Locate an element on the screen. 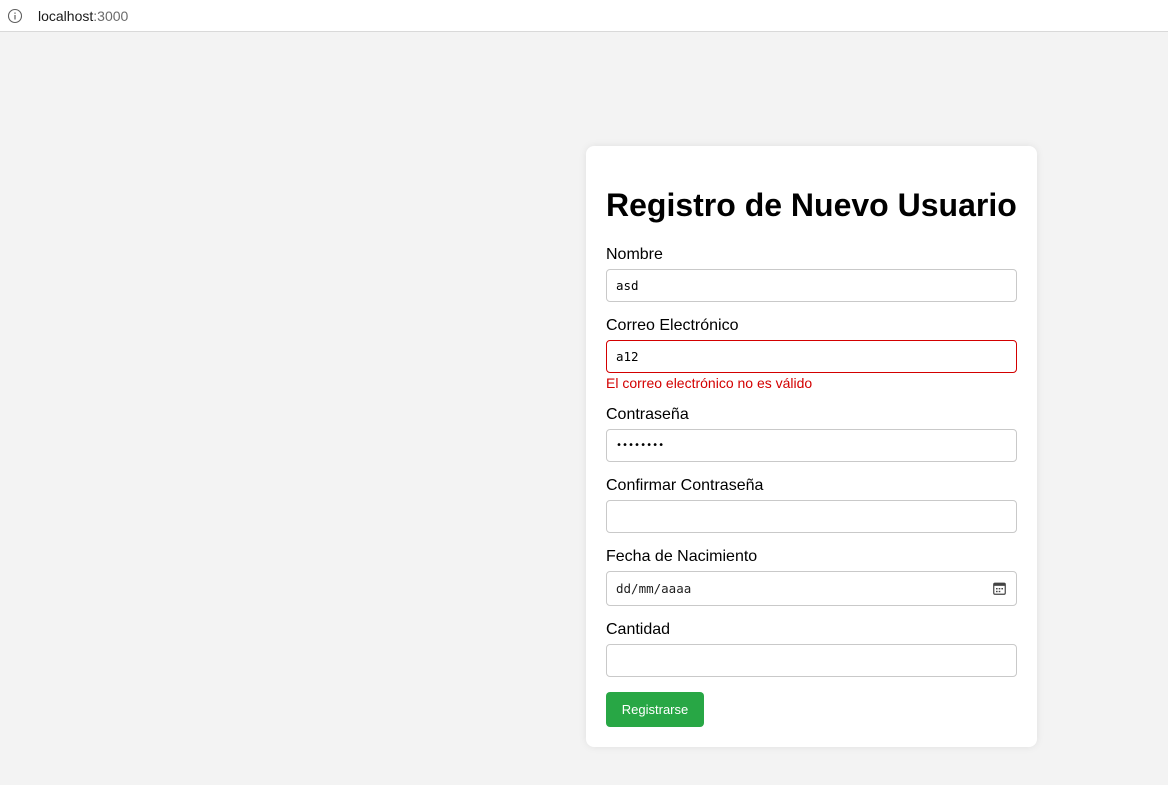 The height and width of the screenshot is (785, 1168). email-label: Correo Electrónico is located at coordinates (672, 325).